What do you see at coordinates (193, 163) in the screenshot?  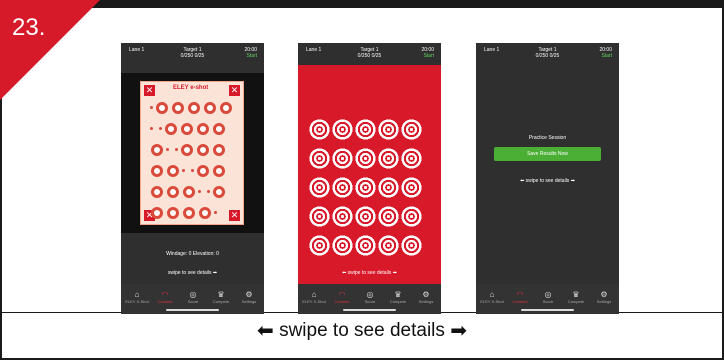 I see `target-rings-grid` at bounding box center [193, 163].